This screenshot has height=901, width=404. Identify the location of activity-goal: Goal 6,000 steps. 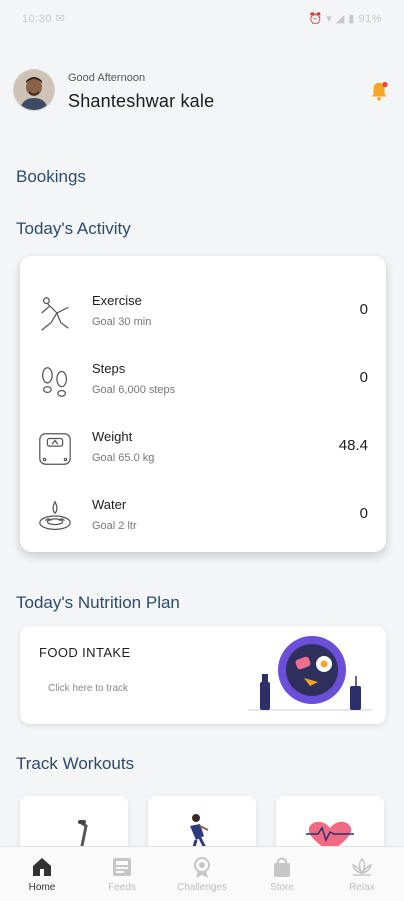
(134, 390).